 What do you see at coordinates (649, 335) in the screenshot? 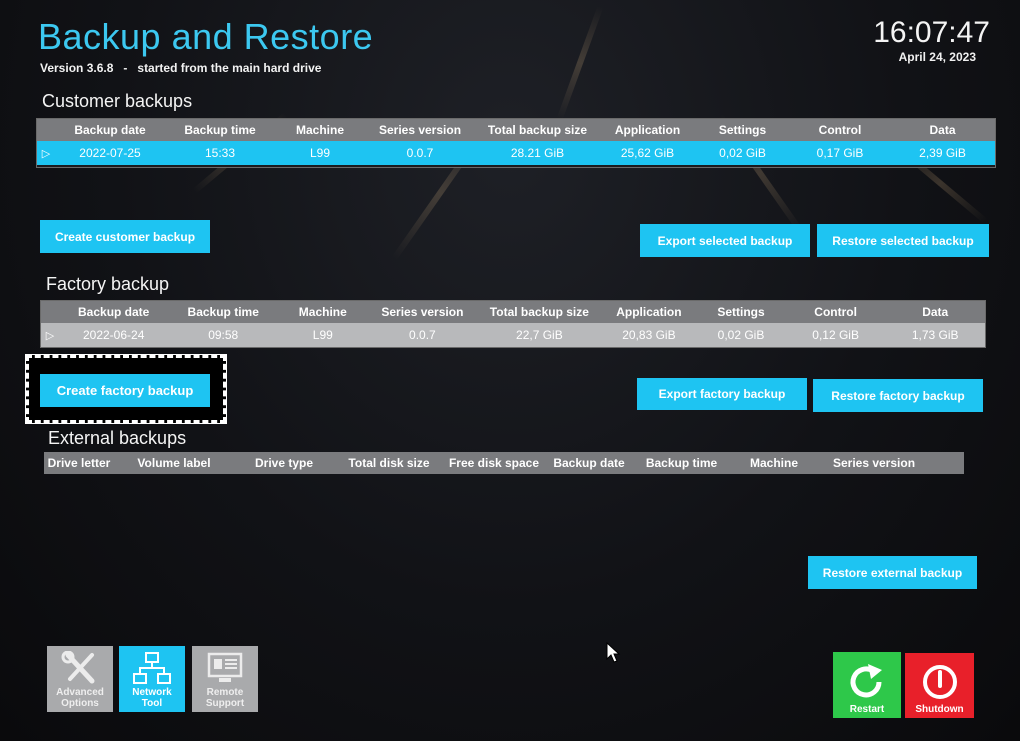
I see `table-cell: 20,83 GiB` at bounding box center [649, 335].